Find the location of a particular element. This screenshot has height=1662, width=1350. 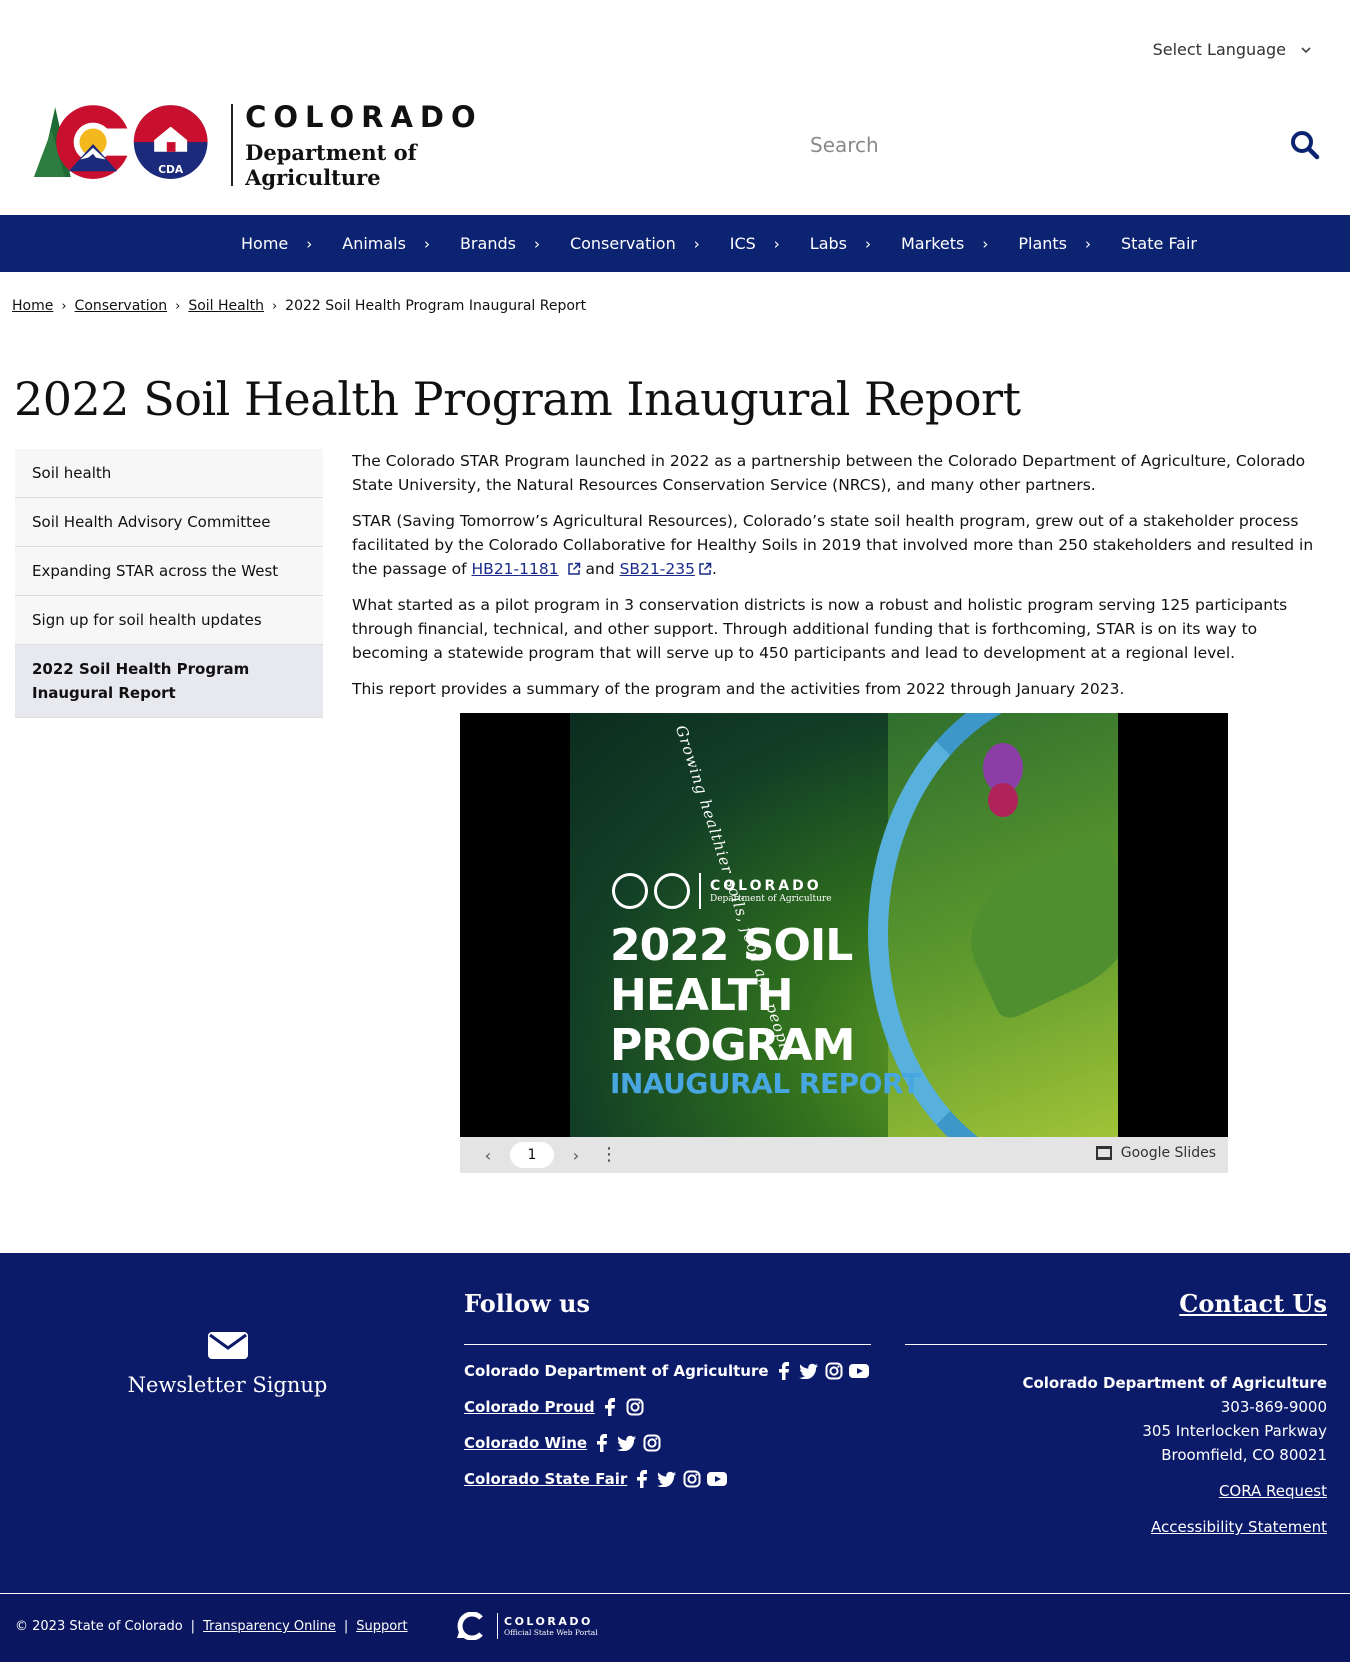

nav-item-conservation: Conservation › is located at coordinates (635, 243).